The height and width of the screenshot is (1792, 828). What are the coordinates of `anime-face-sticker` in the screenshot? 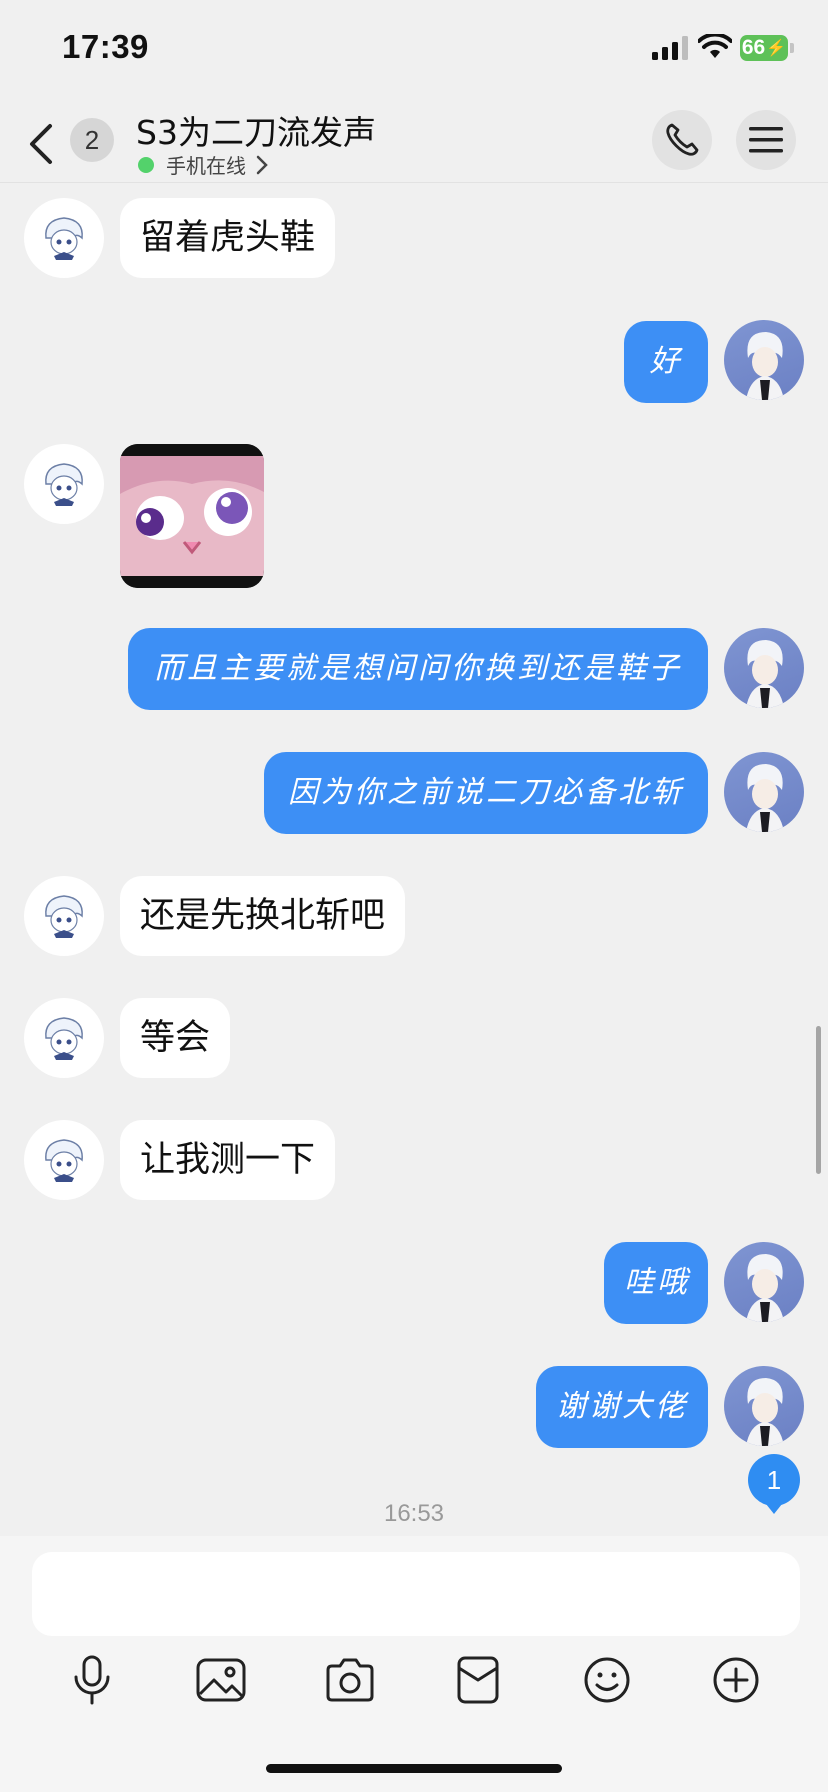 It's located at (192, 516).